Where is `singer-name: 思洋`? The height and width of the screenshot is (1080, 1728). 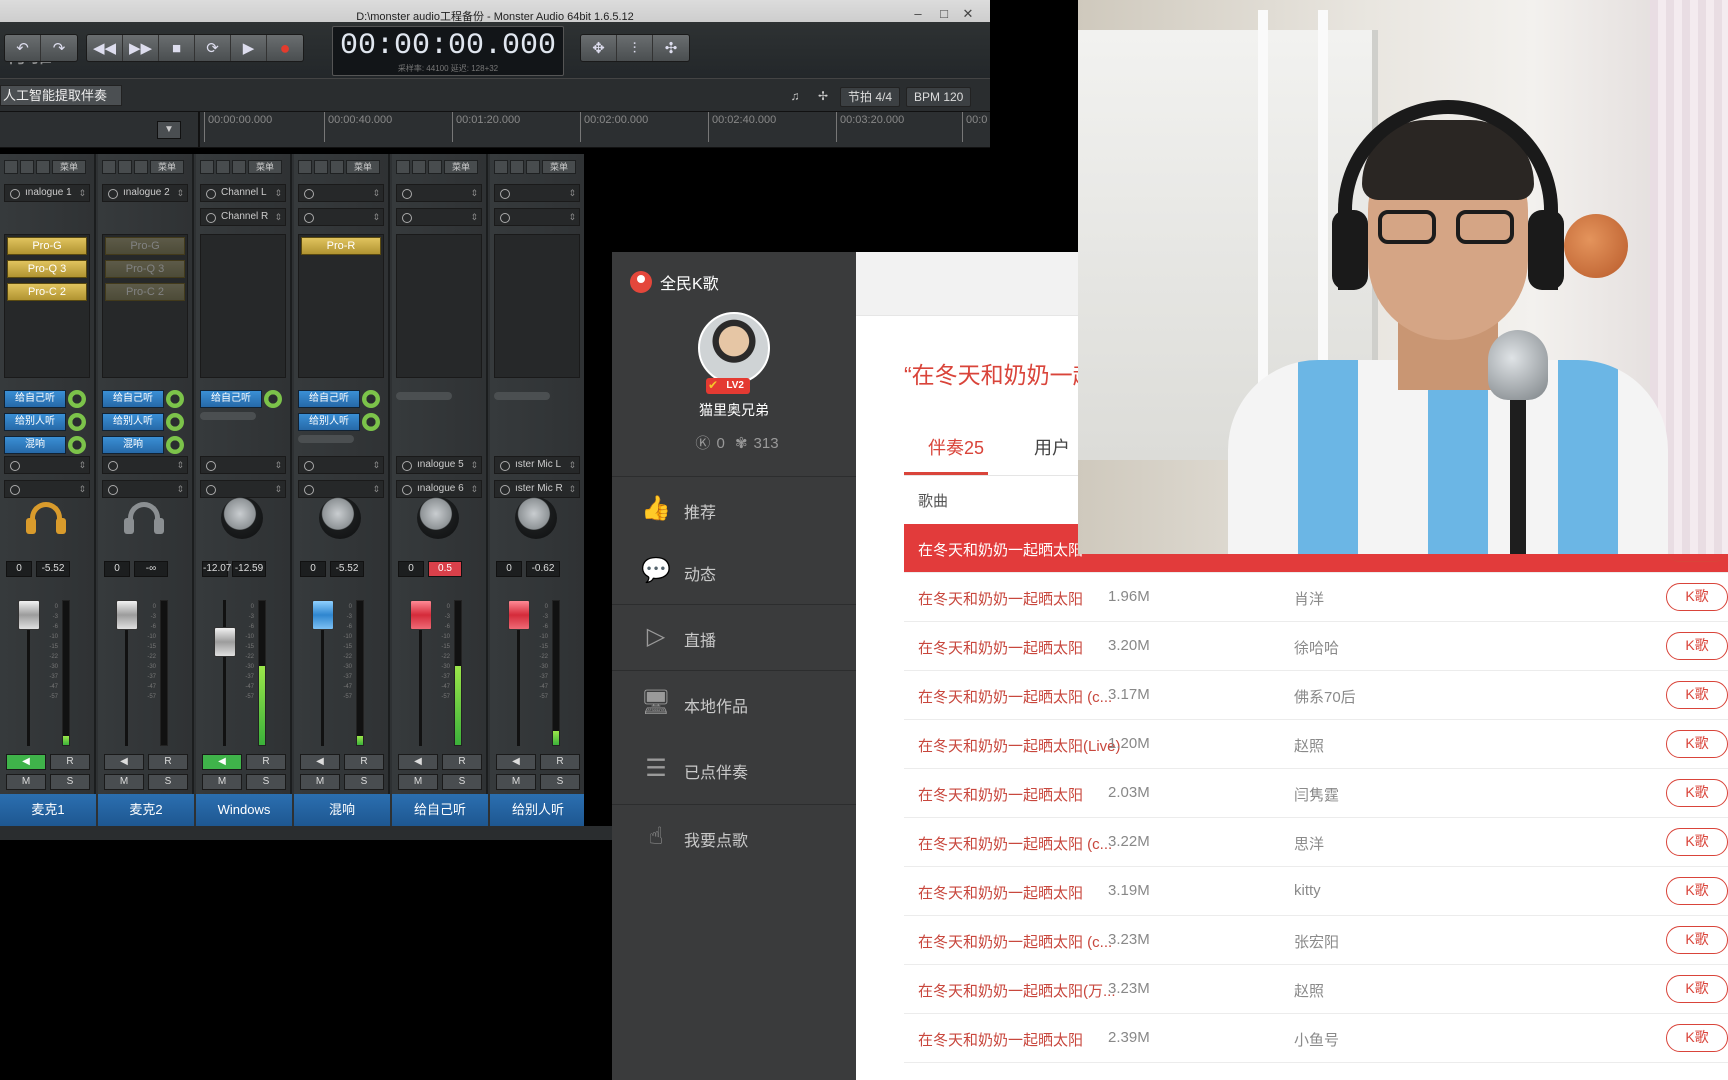 singer-name: 思洋 is located at coordinates (1309, 843).